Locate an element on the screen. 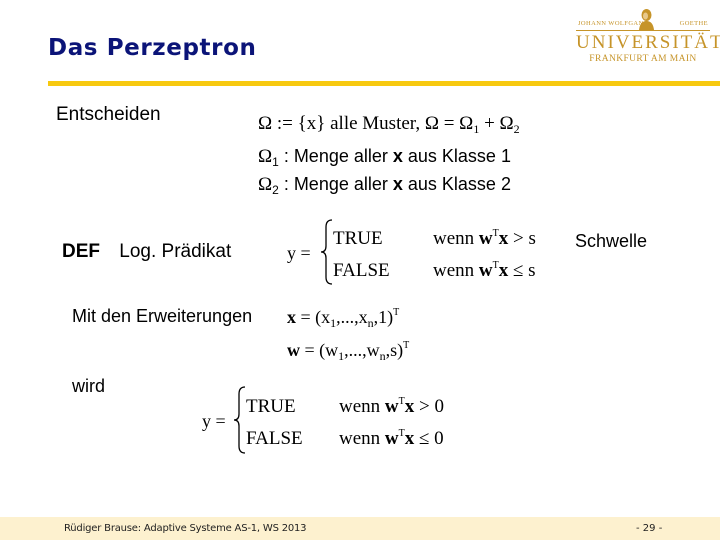 The height and width of the screenshot is (540, 720). definition-heading: DEF Log. Prädikat is located at coordinates (146, 252).